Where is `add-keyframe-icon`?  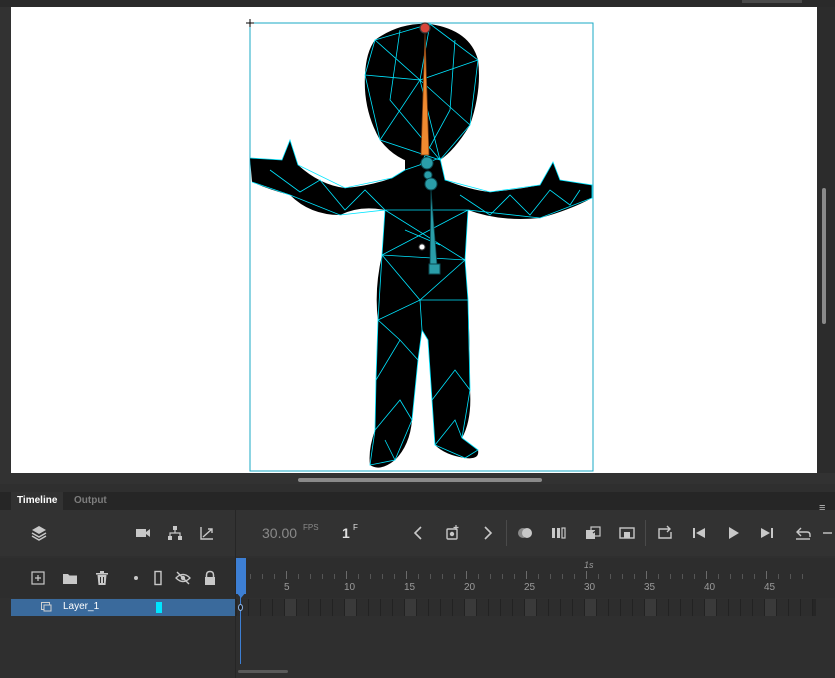
add-keyframe-icon is located at coordinates (453, 533).